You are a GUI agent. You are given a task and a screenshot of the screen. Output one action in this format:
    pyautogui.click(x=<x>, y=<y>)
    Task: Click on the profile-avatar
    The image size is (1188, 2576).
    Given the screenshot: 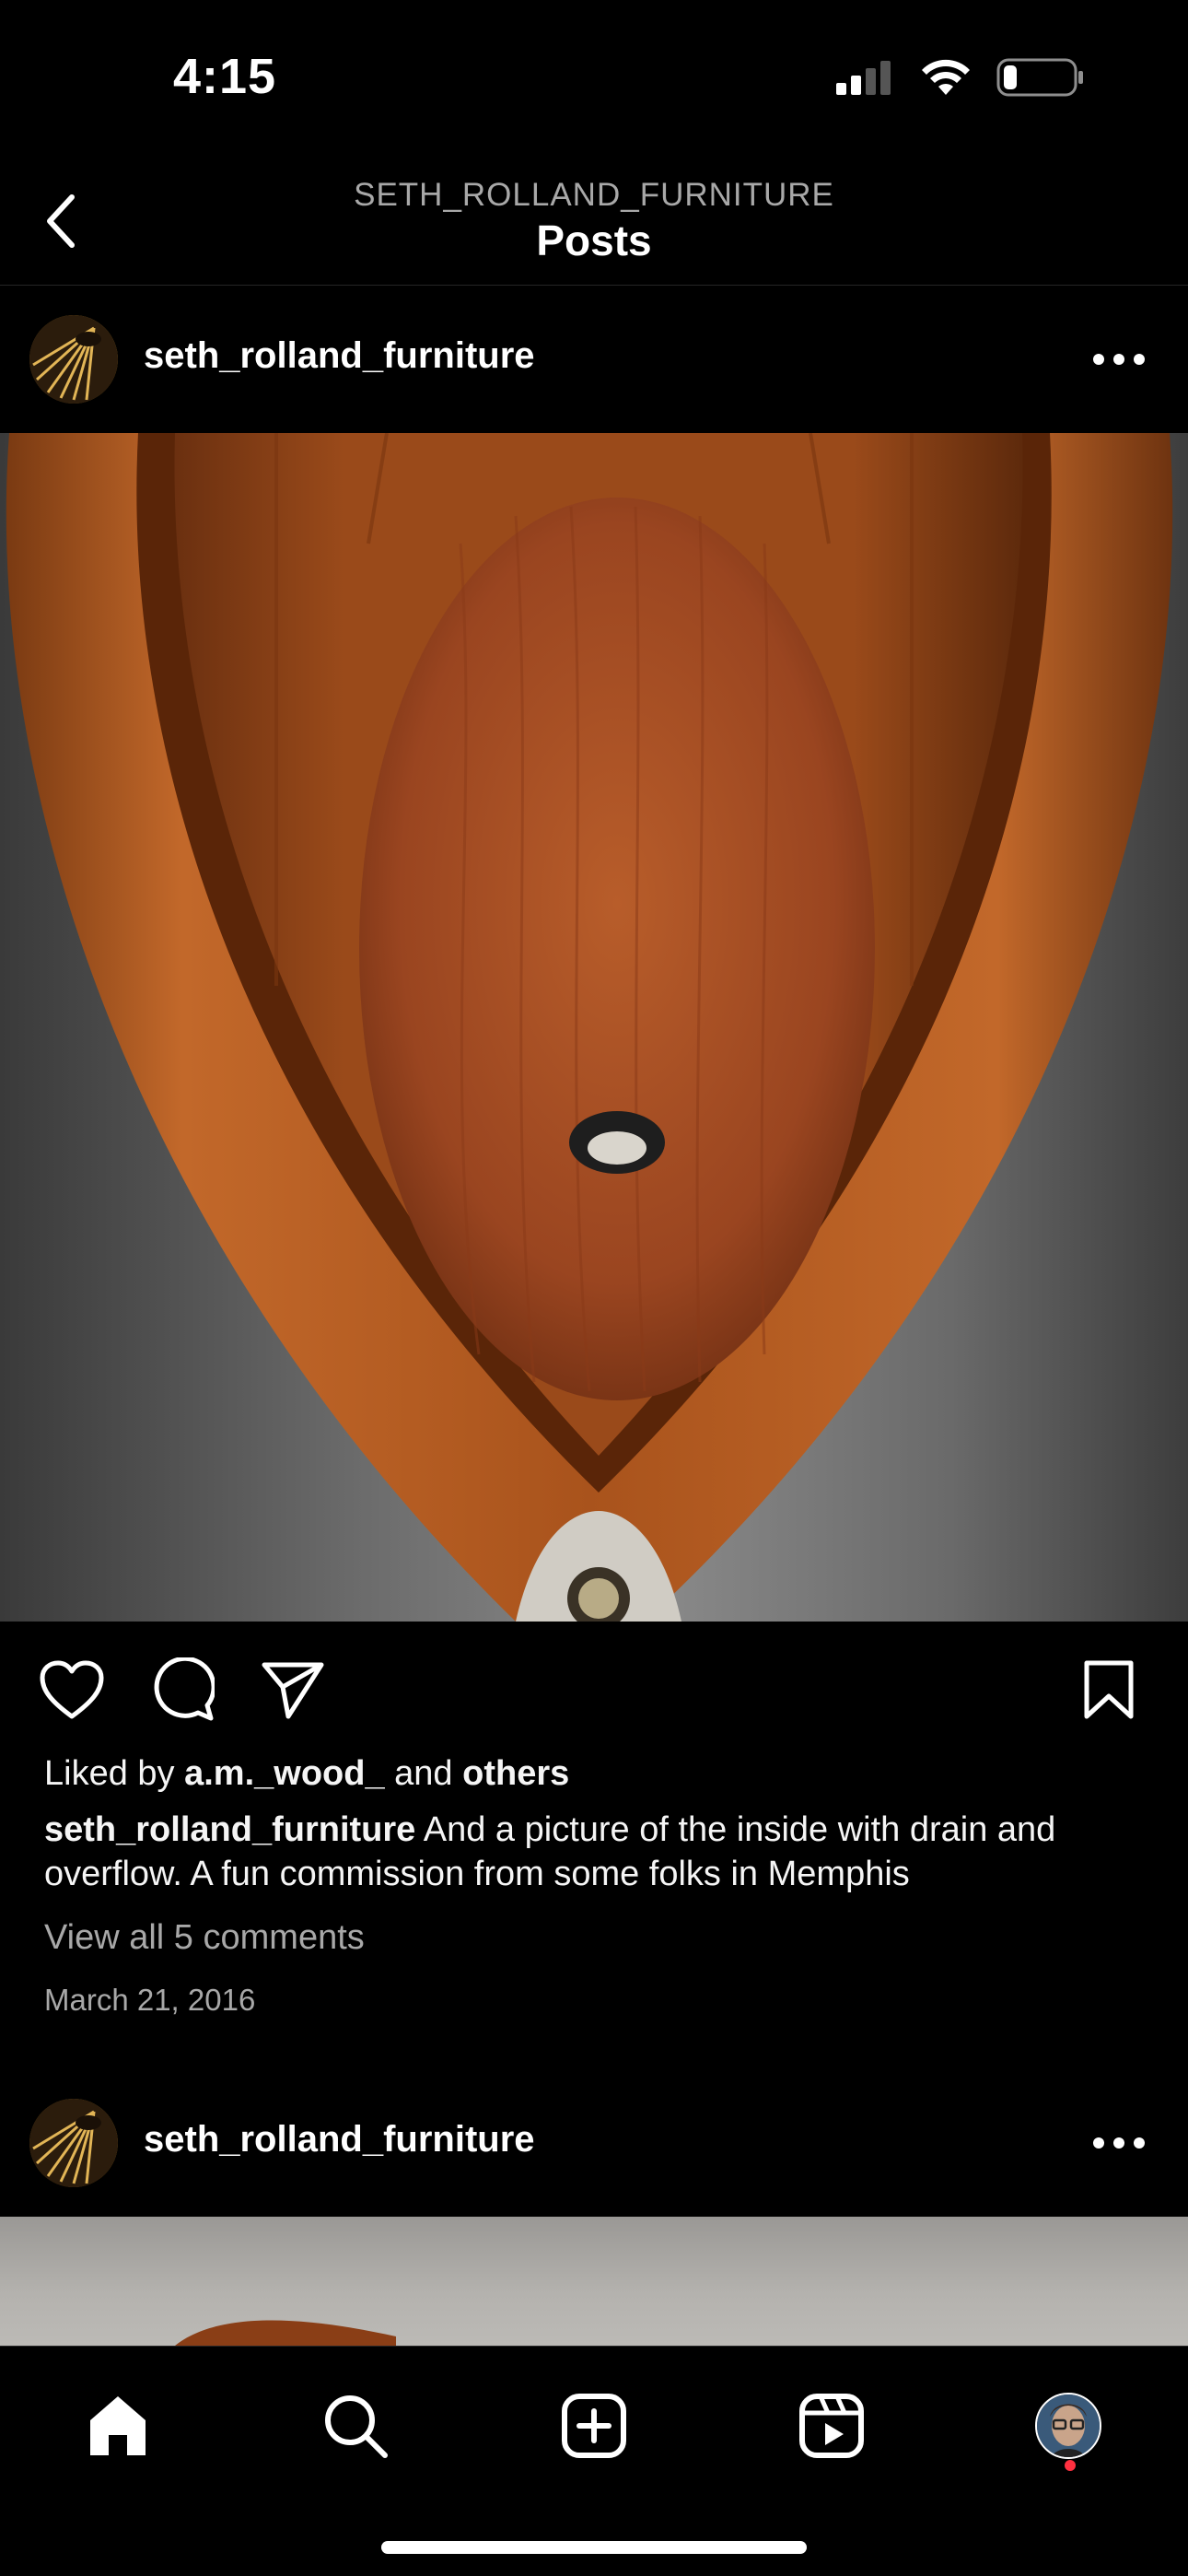 What is the action you would take?
    pyautogui.click(x=1068, y=2426)
    